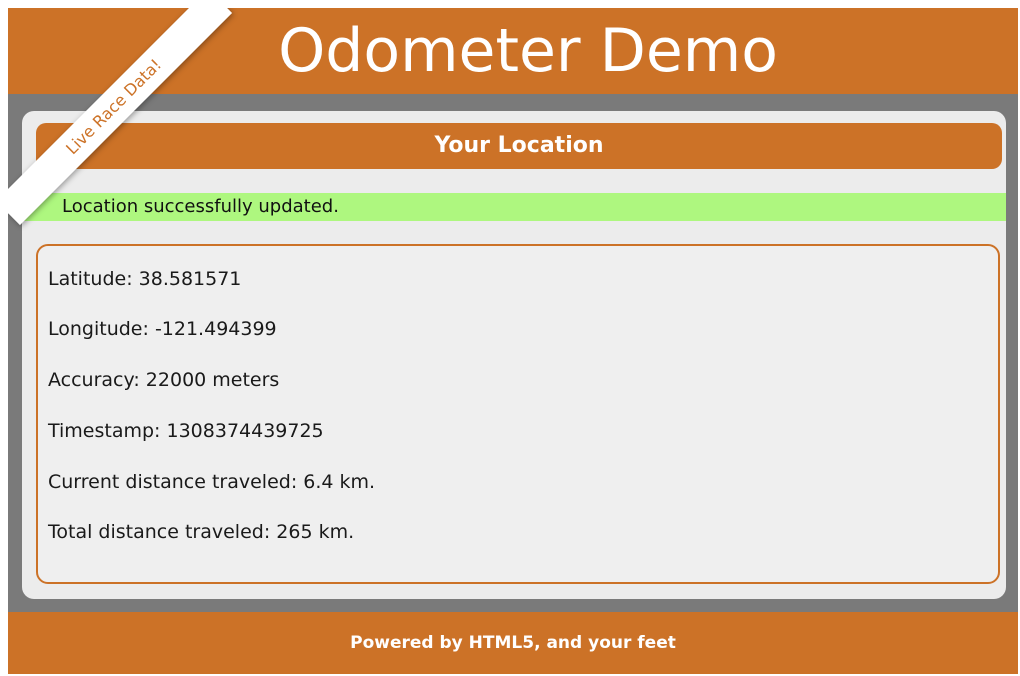 The width and height of the screenshot is (1020, 676). What do you see at coordinates (162, 329) in the screenshot?
I see `longitude-value: Longitude: -121.494399` at bounding box center [162, 329].